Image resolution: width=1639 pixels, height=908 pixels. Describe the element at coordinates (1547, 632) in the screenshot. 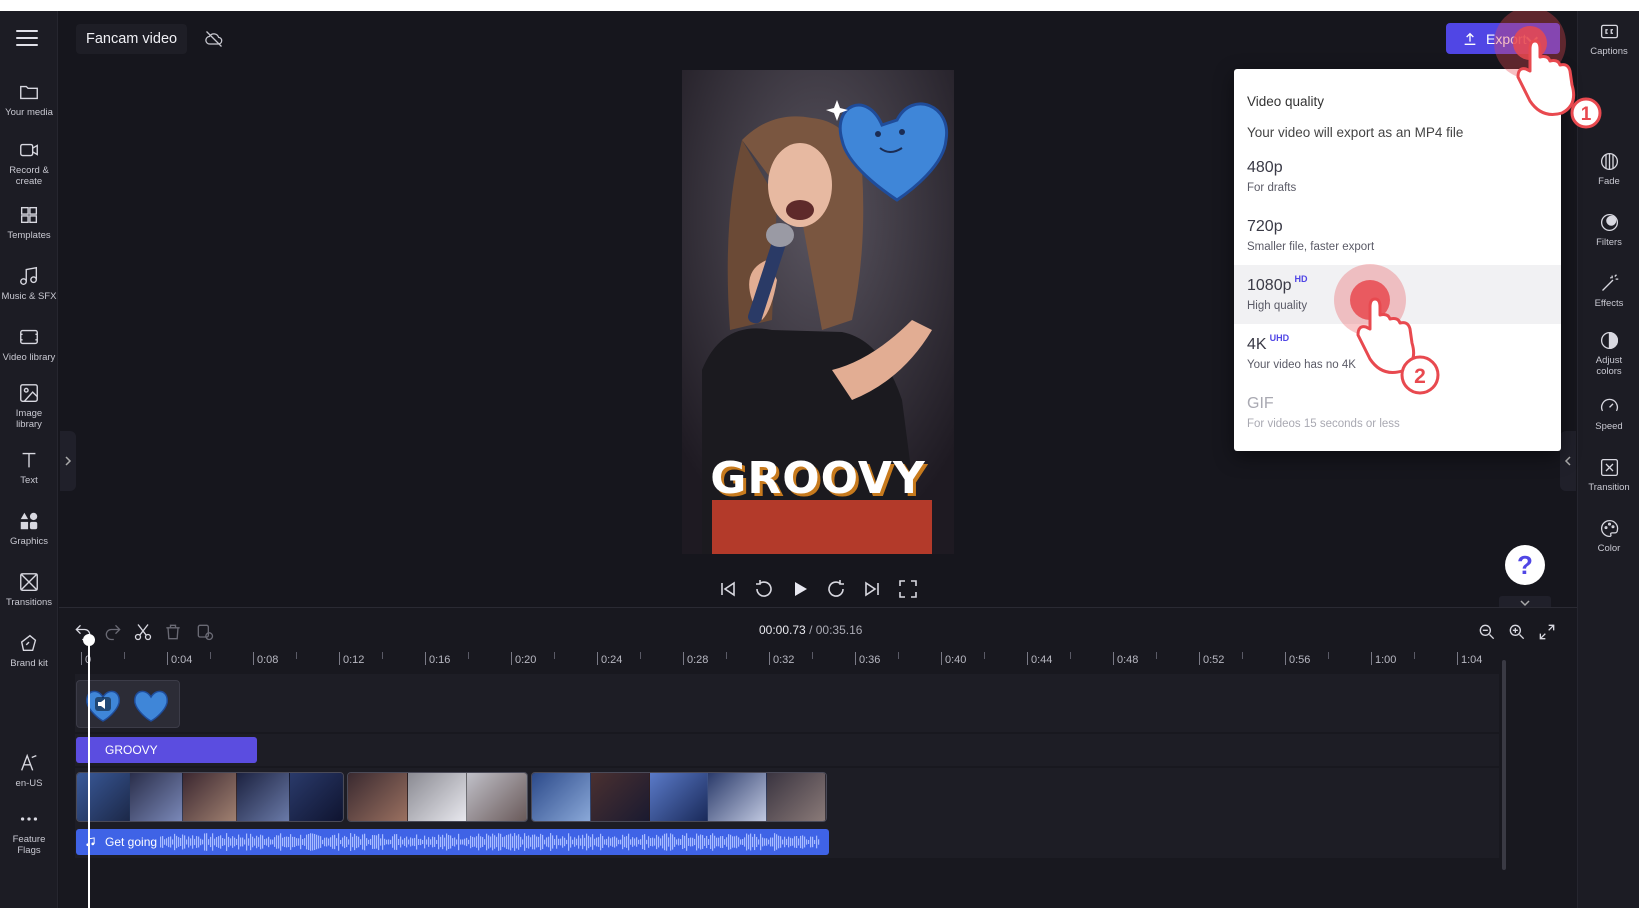

I see `fit-timeline-icon` at that location.